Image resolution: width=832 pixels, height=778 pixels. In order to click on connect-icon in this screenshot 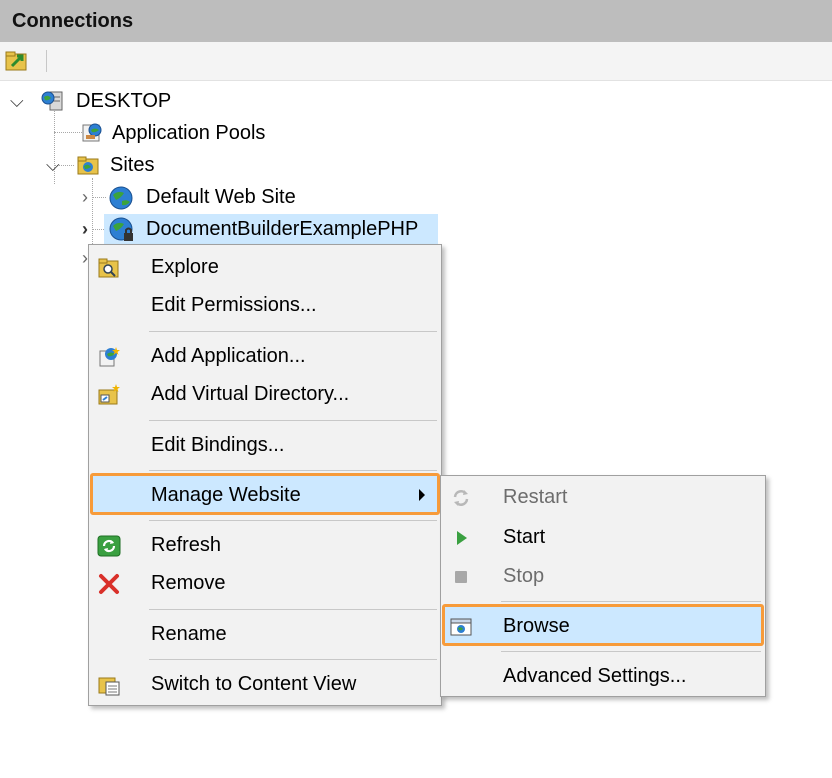, I will do `click(17, 61)`.